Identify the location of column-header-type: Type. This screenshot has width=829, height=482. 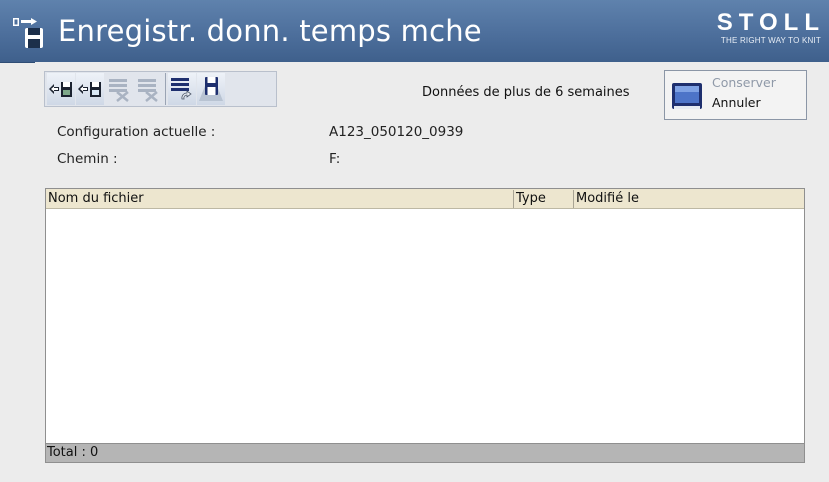
(544, 199).